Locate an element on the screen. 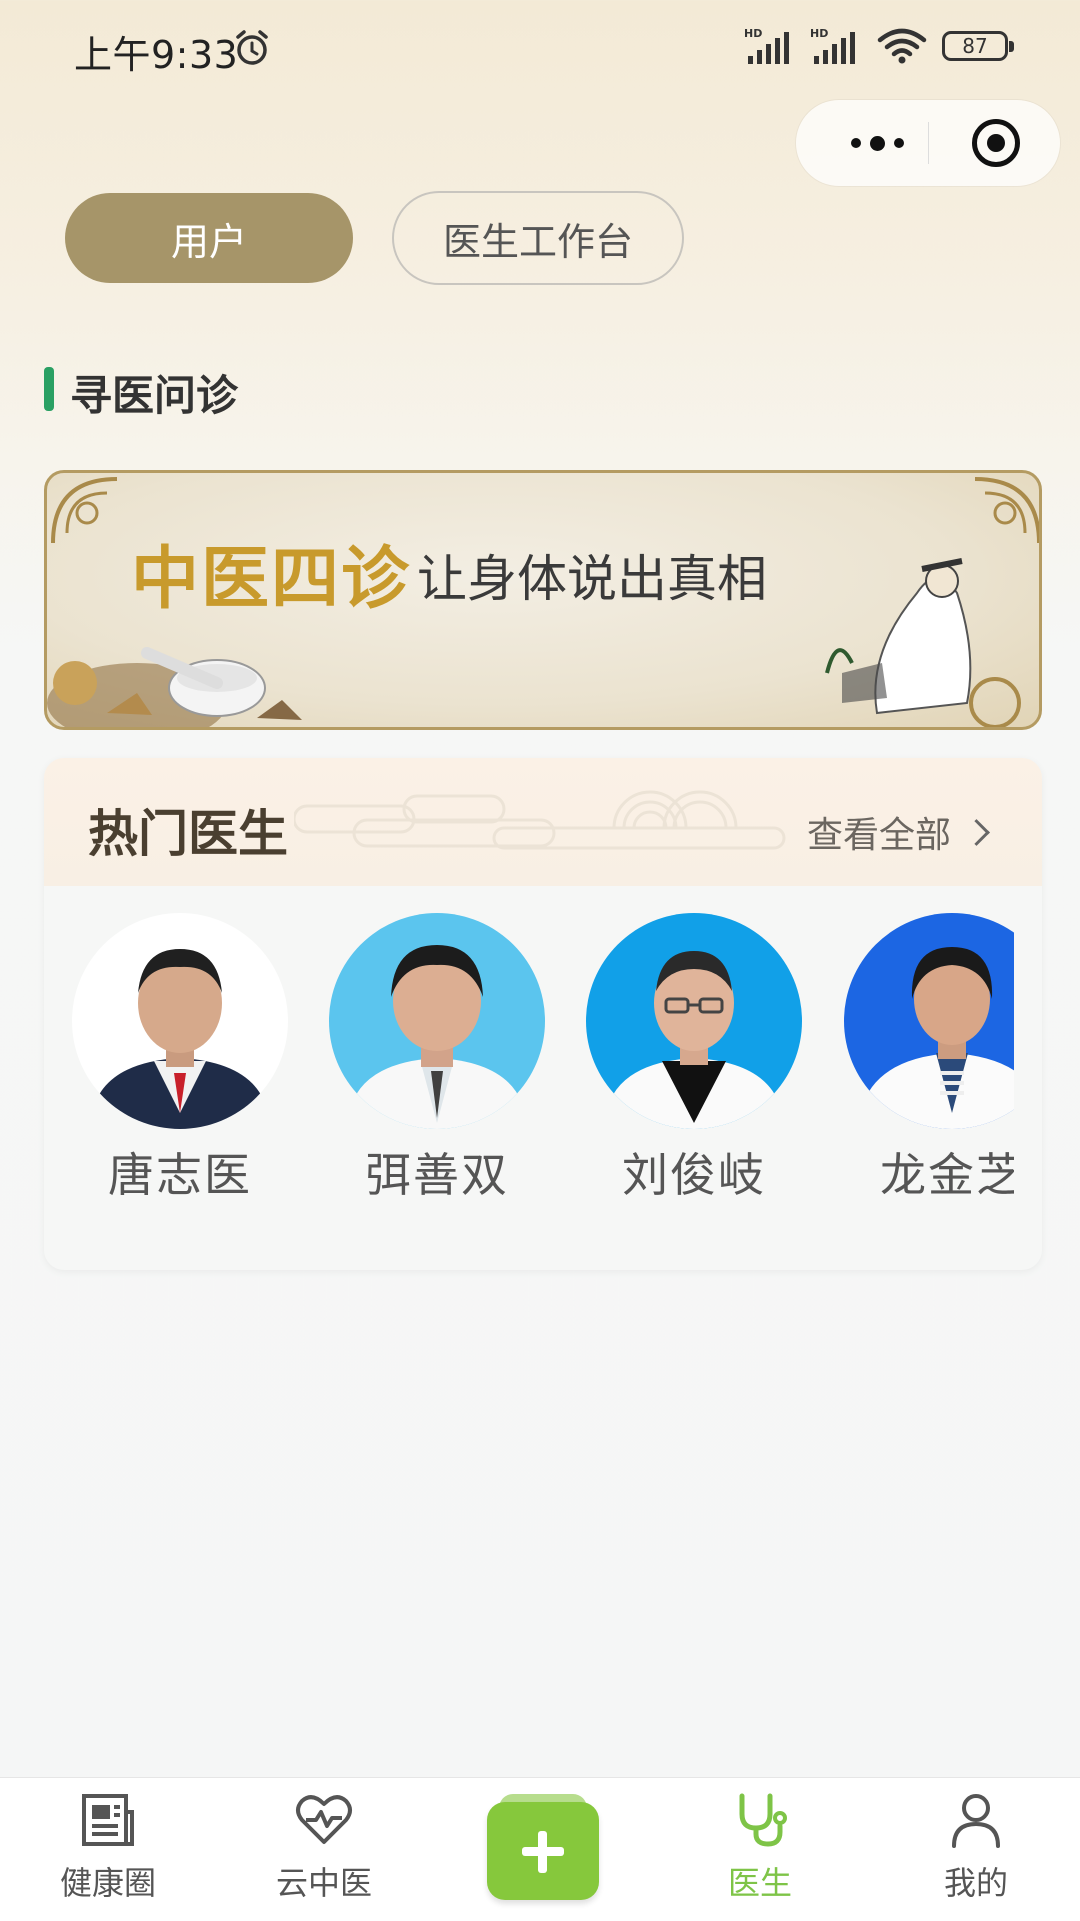 The height and width of the screenshot is (1921, 1080). tab-label: 云中医 is located at coordinates (323, 1883).